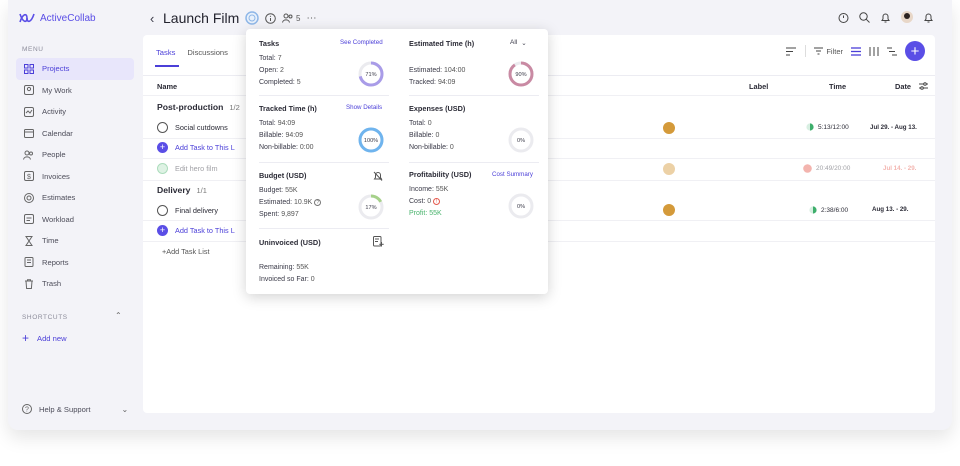 Image resolution: width=960 pixels, height=466 pixels. I want to click on filter-button: Filter, so click(828, 51).